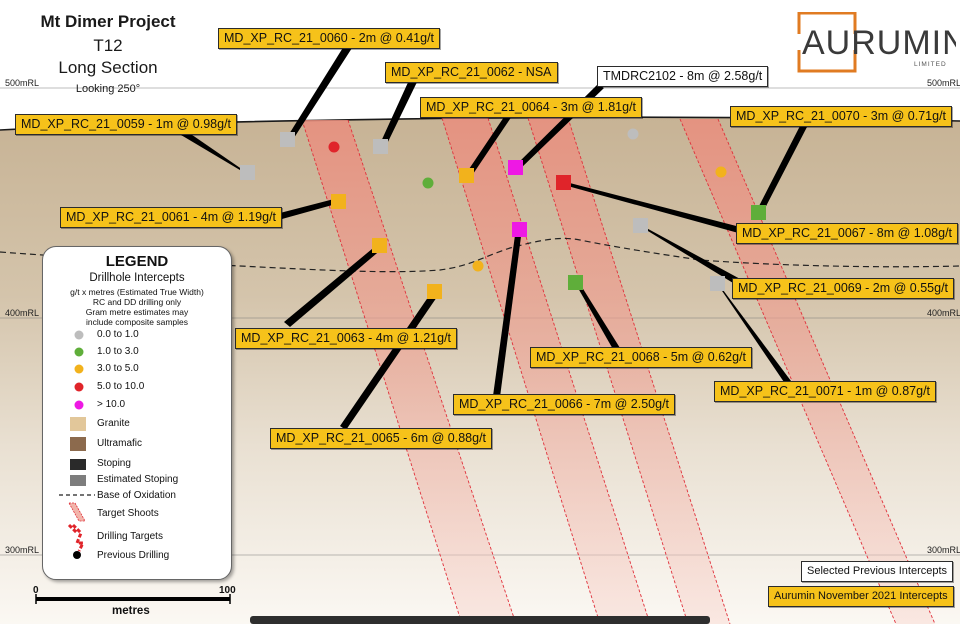 This screenshot has width=960, height=624. Describe the element at coordinates (111, 404) in the screenshot. I see `legend-grade-10-plus: > 10.0` at that location.